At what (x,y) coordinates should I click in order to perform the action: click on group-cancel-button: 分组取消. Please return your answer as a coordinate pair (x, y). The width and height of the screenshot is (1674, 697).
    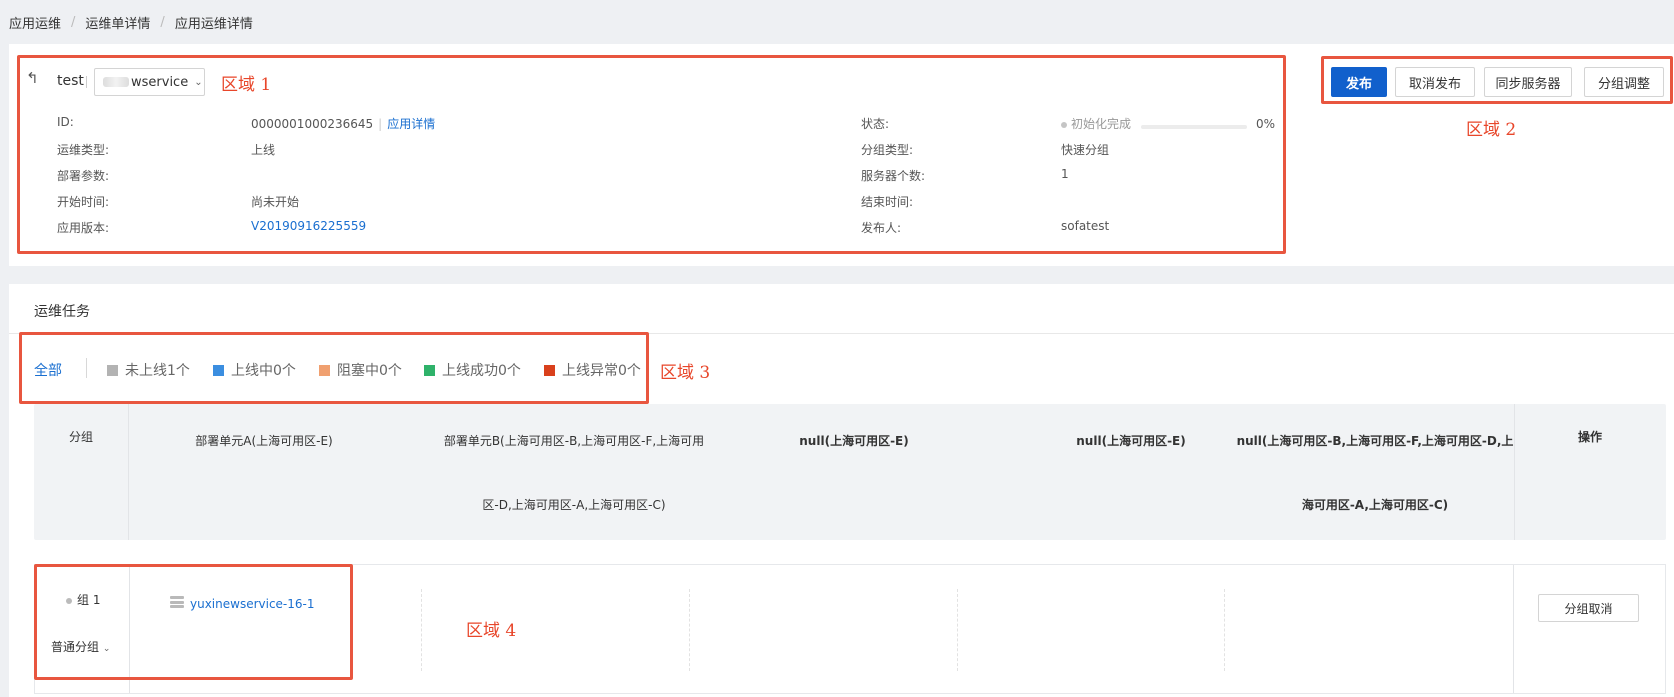
    Looking at the image, I should click on (1588, 608).